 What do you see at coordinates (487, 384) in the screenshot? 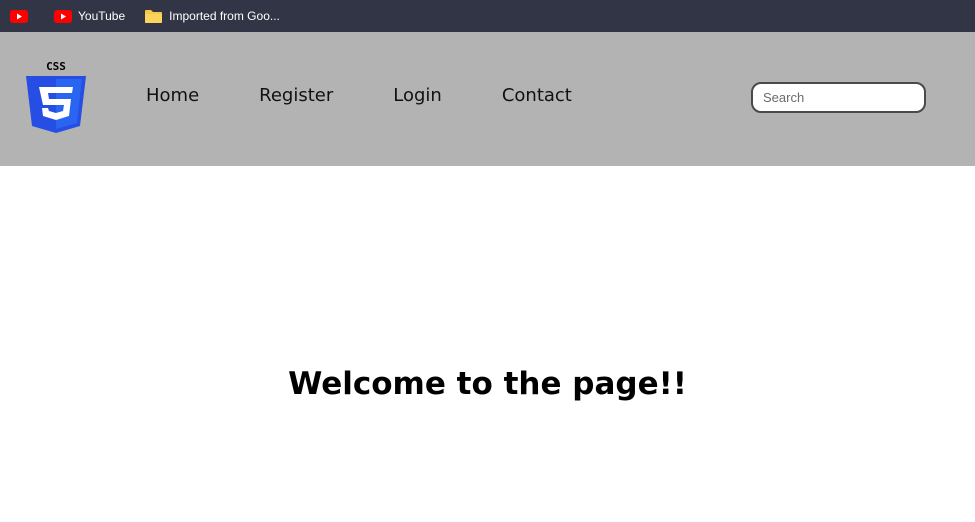
I see `welcome-heading: Welcome to the page!!` at bounding box center [487, 384].